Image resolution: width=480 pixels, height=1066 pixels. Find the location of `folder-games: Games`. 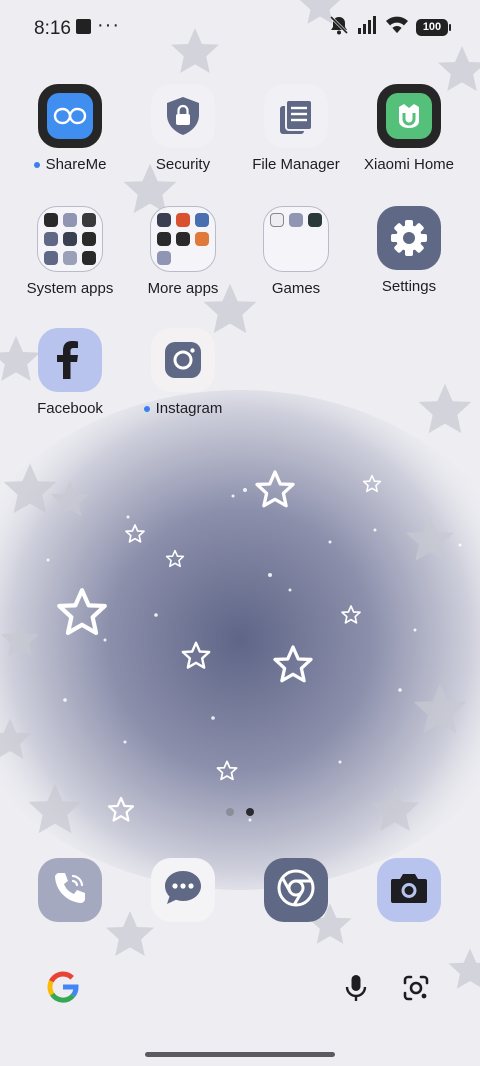

folder-games: Games is located at coordinates (296, 251).